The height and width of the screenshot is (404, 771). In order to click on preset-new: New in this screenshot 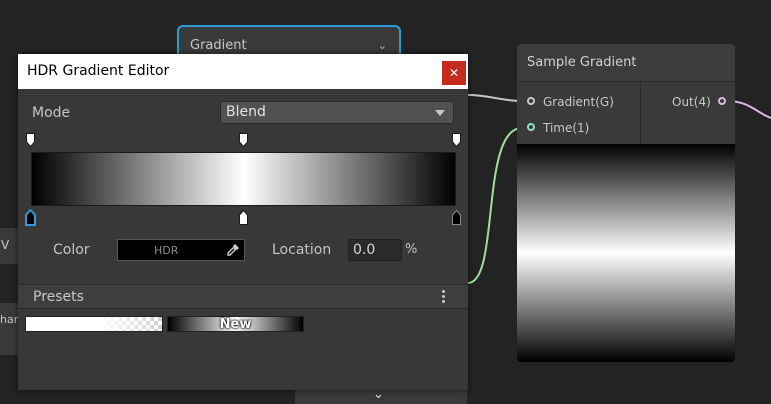, I will do `click(235, 324)`.